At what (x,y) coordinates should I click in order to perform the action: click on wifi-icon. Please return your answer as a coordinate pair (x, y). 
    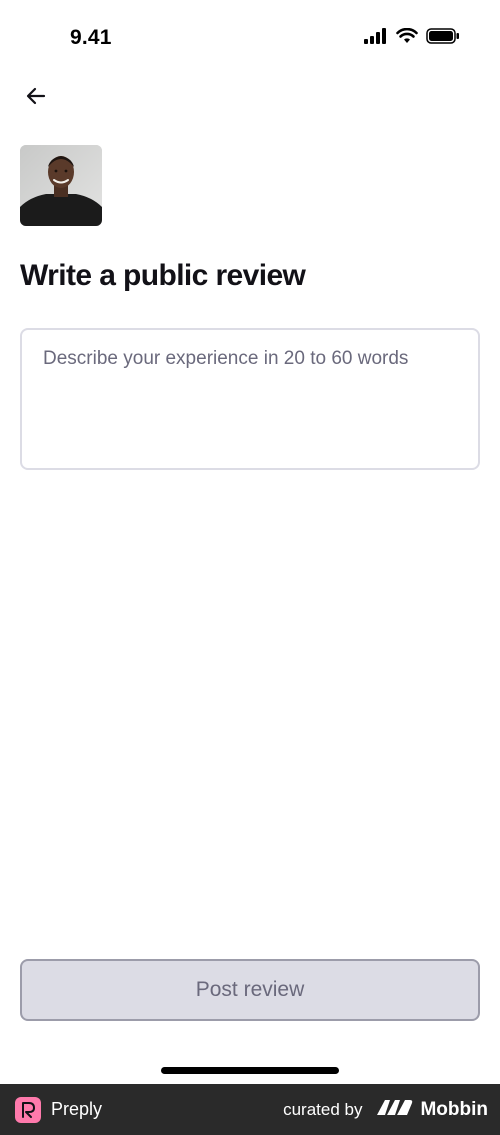
    Looking at the image, I should click on (407, 38).